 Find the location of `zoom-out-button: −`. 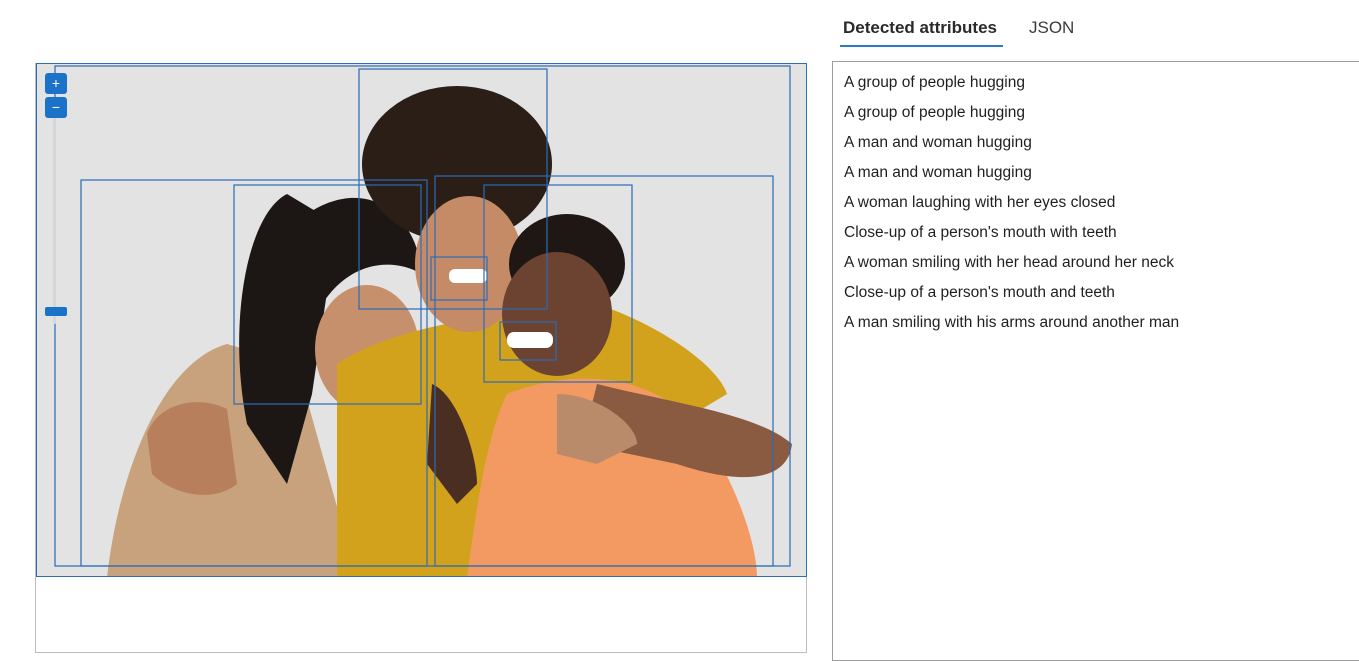

zoom-out-button: − is located at coordinates (56, 107).